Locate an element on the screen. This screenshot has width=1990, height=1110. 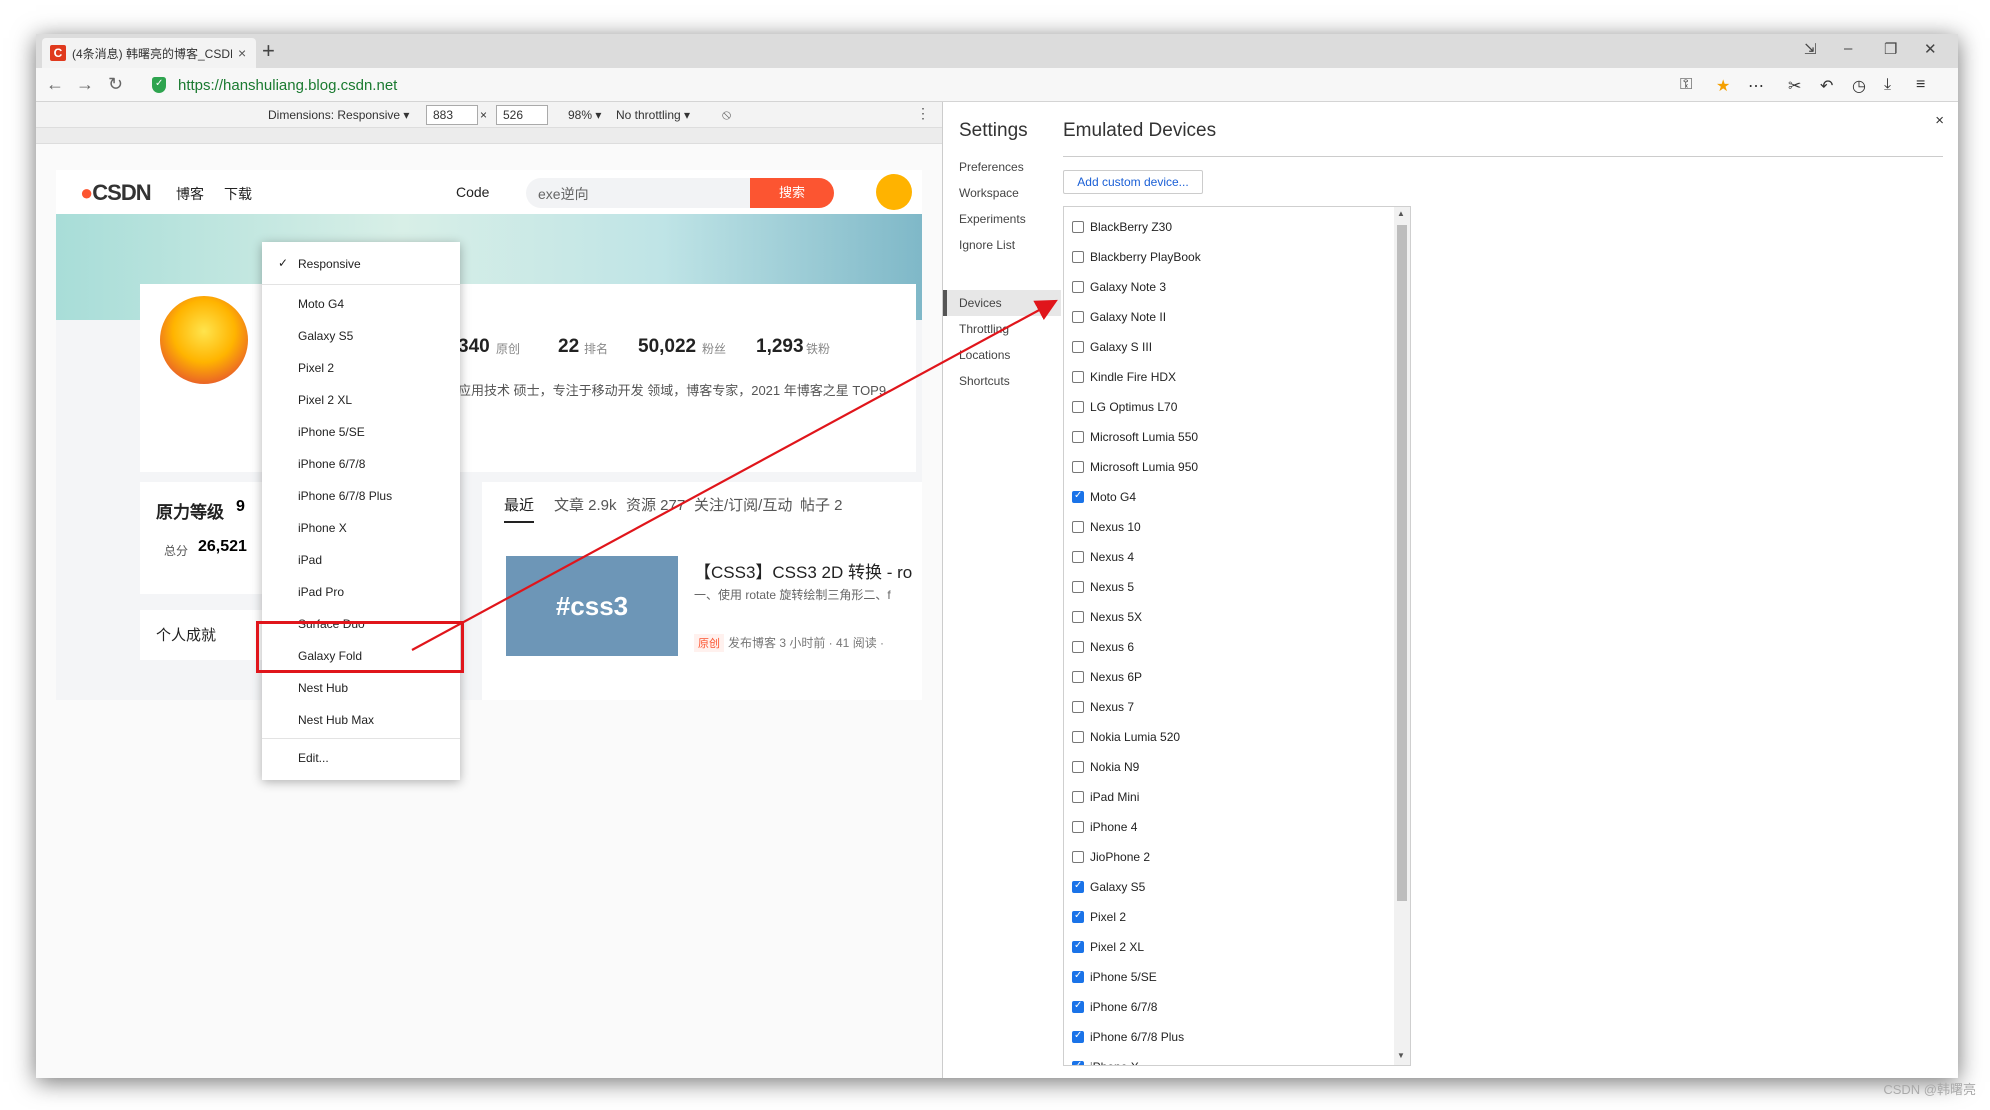
device-row: Nexus 5X is located at coordinates (1229, 618).